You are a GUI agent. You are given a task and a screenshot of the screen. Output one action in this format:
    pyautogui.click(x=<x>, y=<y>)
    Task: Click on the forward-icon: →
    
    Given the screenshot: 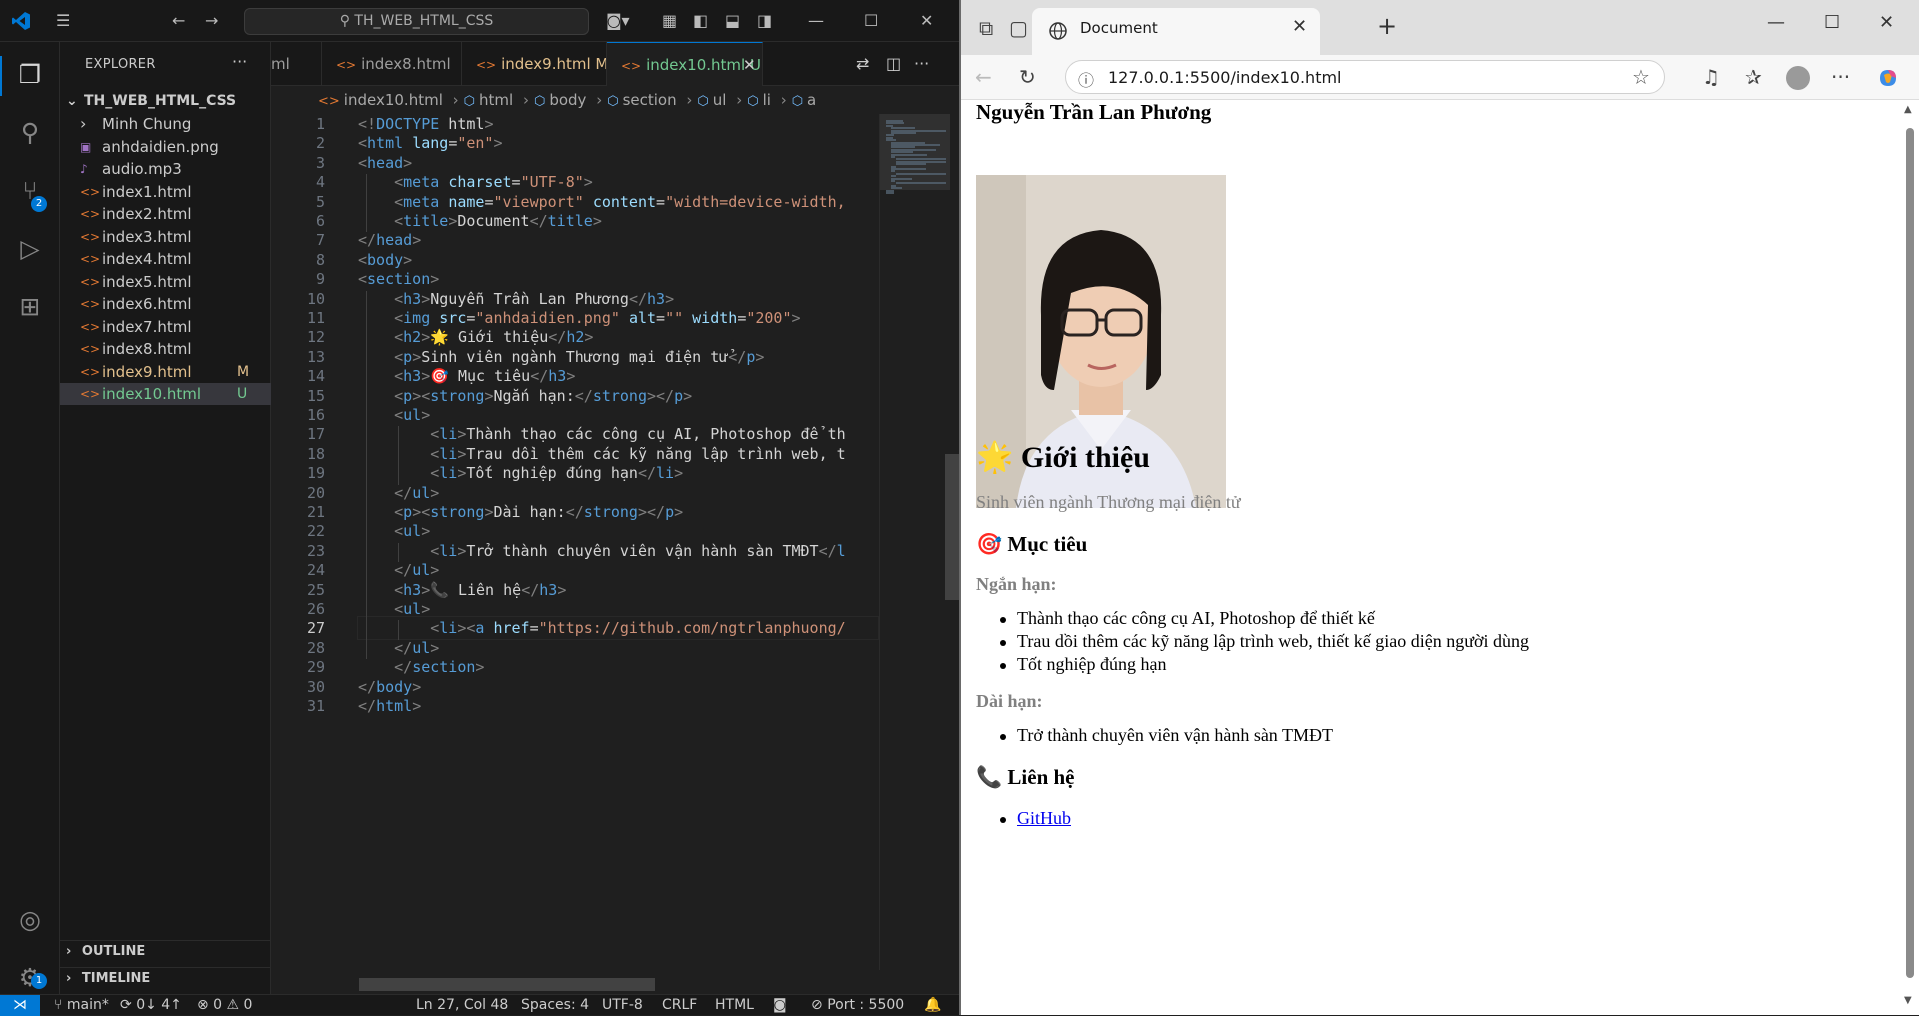 What is the action you would take?
    pyautogui.click(x=211, y=21)
    